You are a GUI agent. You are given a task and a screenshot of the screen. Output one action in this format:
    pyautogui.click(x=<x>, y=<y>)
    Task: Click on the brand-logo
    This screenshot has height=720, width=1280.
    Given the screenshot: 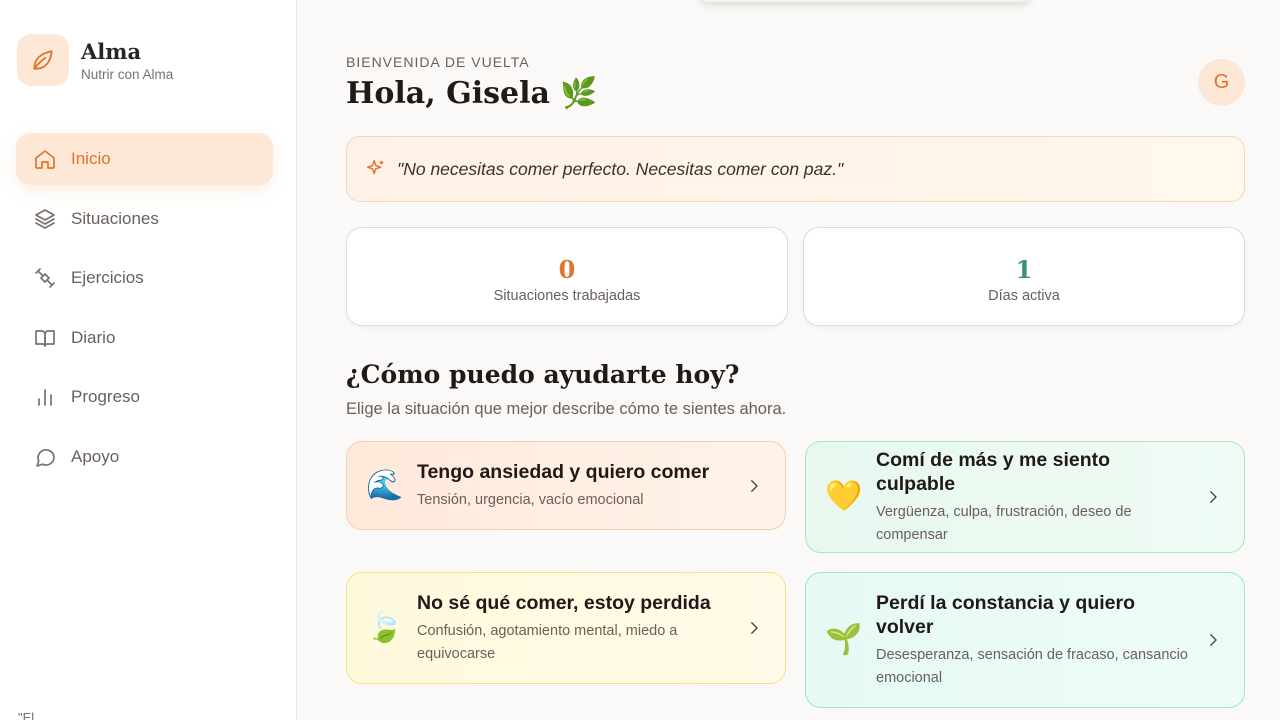 What is the action you would take?
    pyautogui.click(x=43, y=60)
    